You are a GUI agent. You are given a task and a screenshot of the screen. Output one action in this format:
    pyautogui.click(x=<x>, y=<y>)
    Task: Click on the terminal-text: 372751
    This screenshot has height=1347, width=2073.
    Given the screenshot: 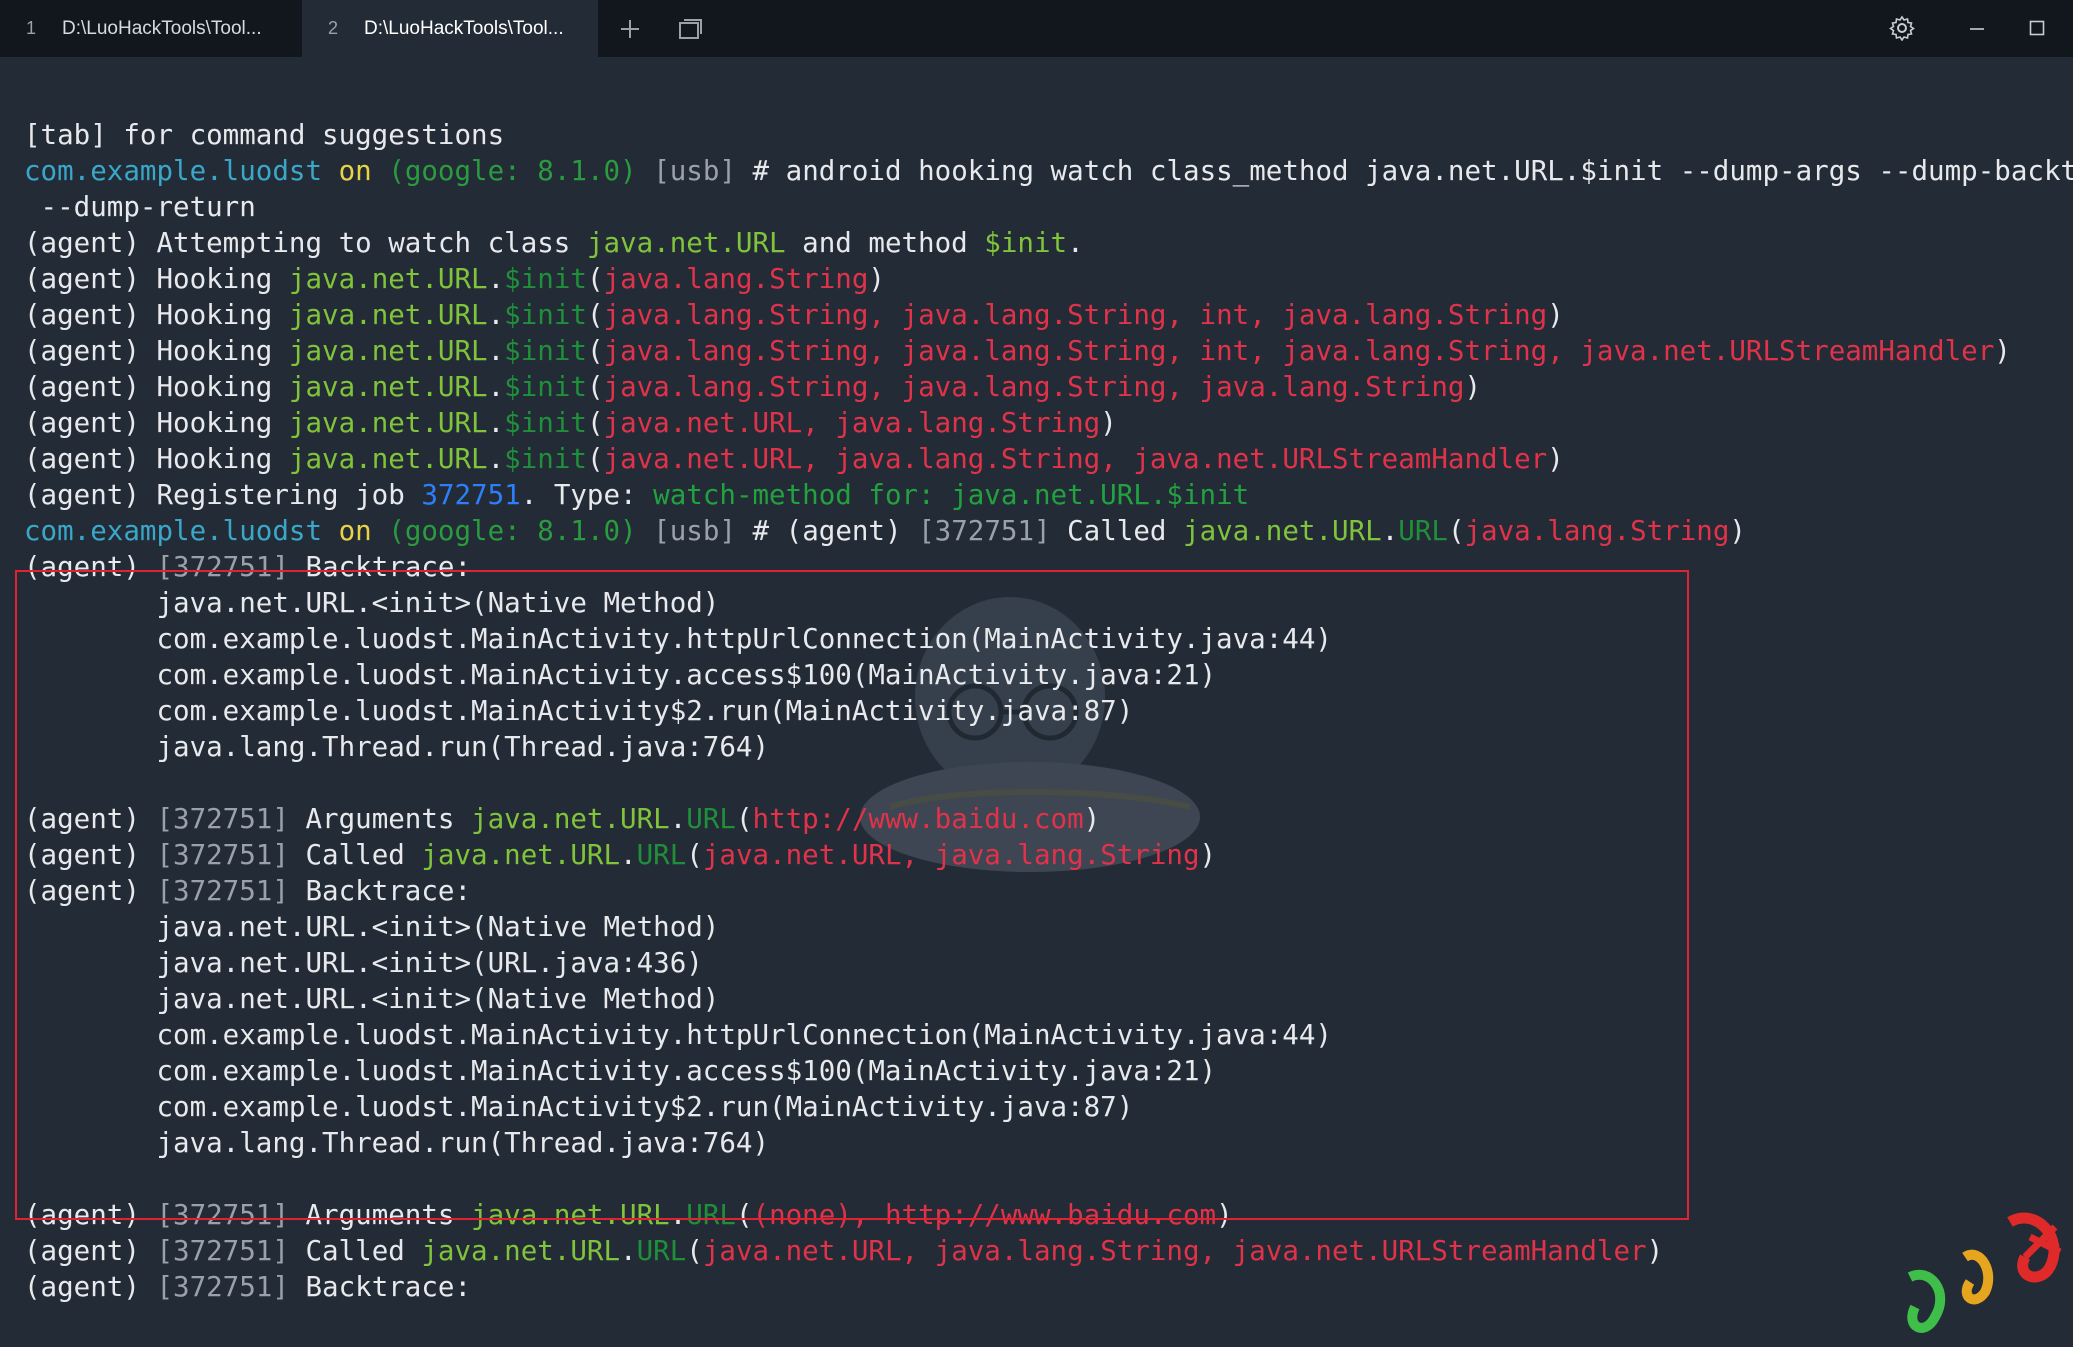 What is the action you would take?
    pyautogui.click(x=471, y=495)
    